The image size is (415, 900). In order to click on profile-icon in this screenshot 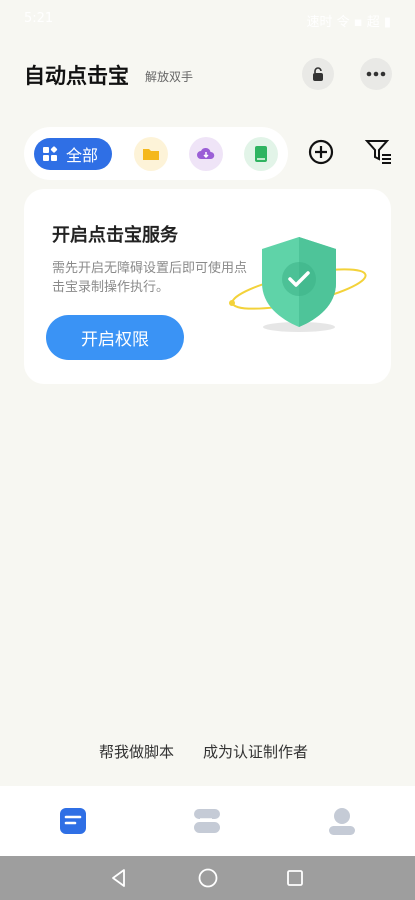, I will do `click(342, 821)`.